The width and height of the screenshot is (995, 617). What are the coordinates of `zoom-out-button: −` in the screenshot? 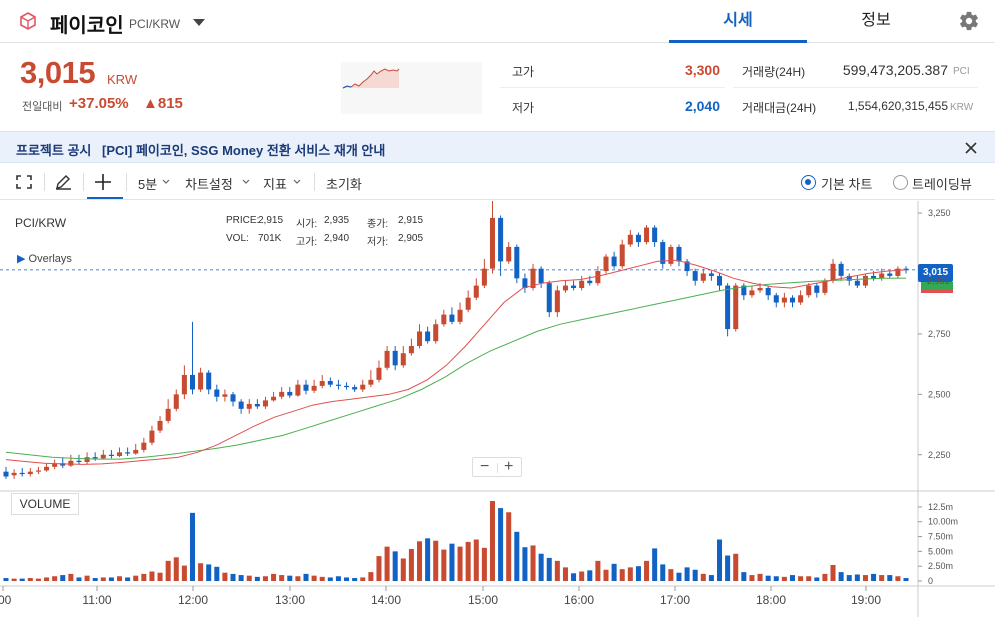 It's located at (484, 467).